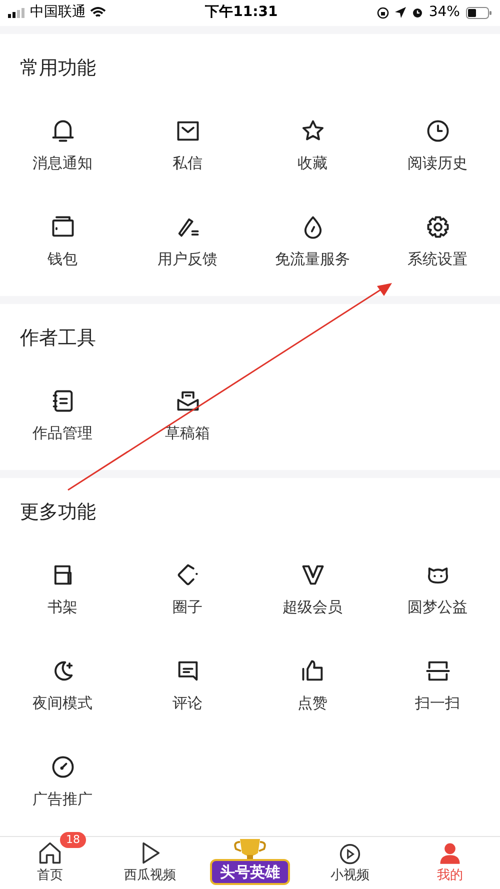 Image resolution: width=500 pixels, height=889 pixels. What do you see at coordinates (313, 671) in the screenshot?
I see `thumbs-up-icon` at bounding box center [313, 671].